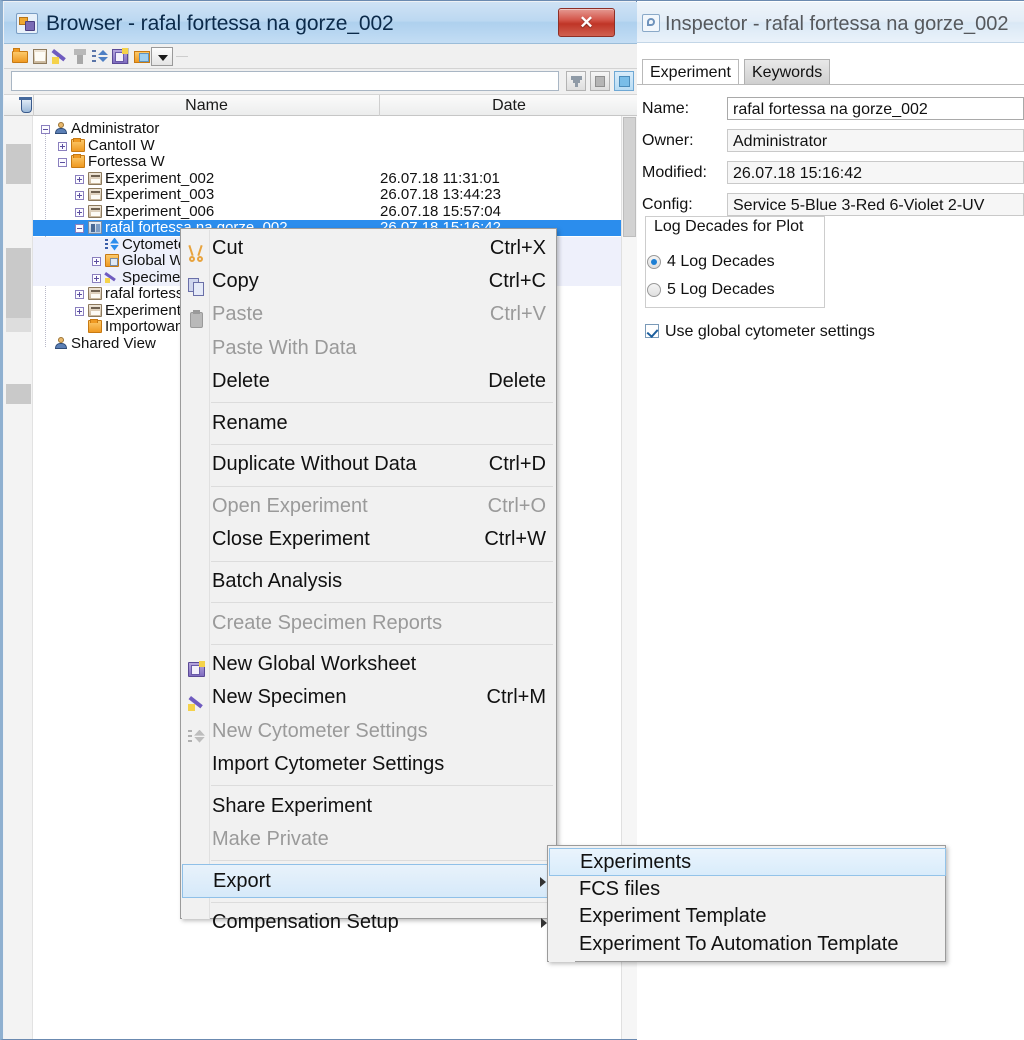  What do you see at coordinates (369, 881) in the screenshot?
I see `menu-item-export: Export` at bounding box center [369, 881].